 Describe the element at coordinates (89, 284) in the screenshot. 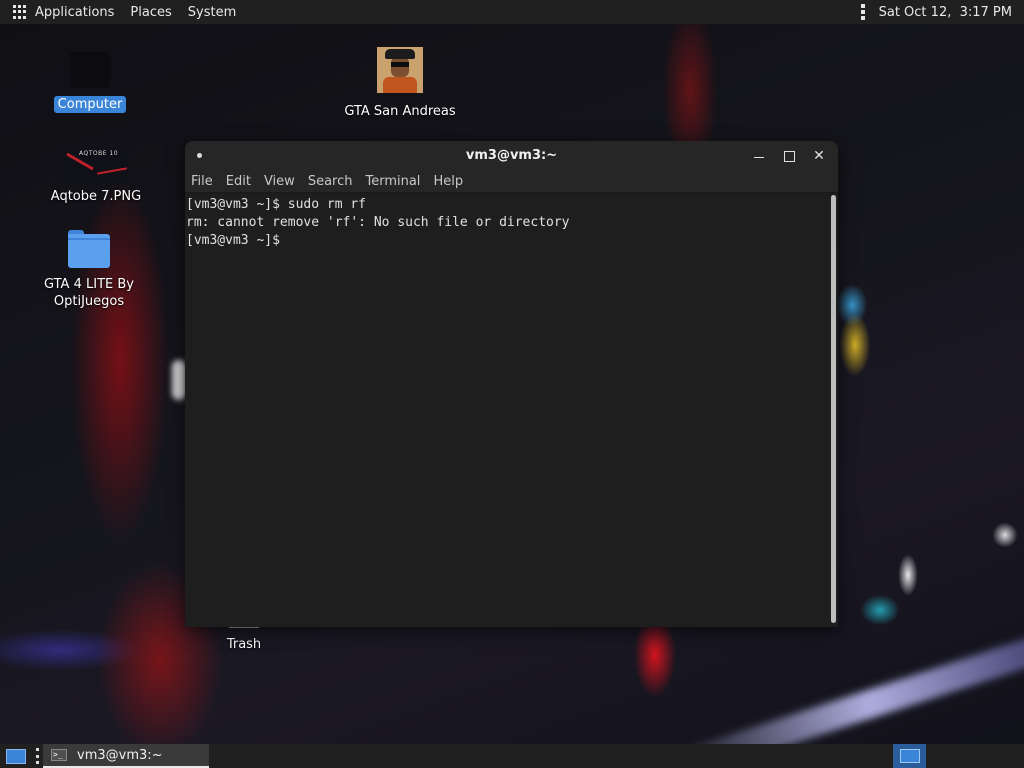

I see `desktop-icon-label: GTA 4 LITE By` at that location.